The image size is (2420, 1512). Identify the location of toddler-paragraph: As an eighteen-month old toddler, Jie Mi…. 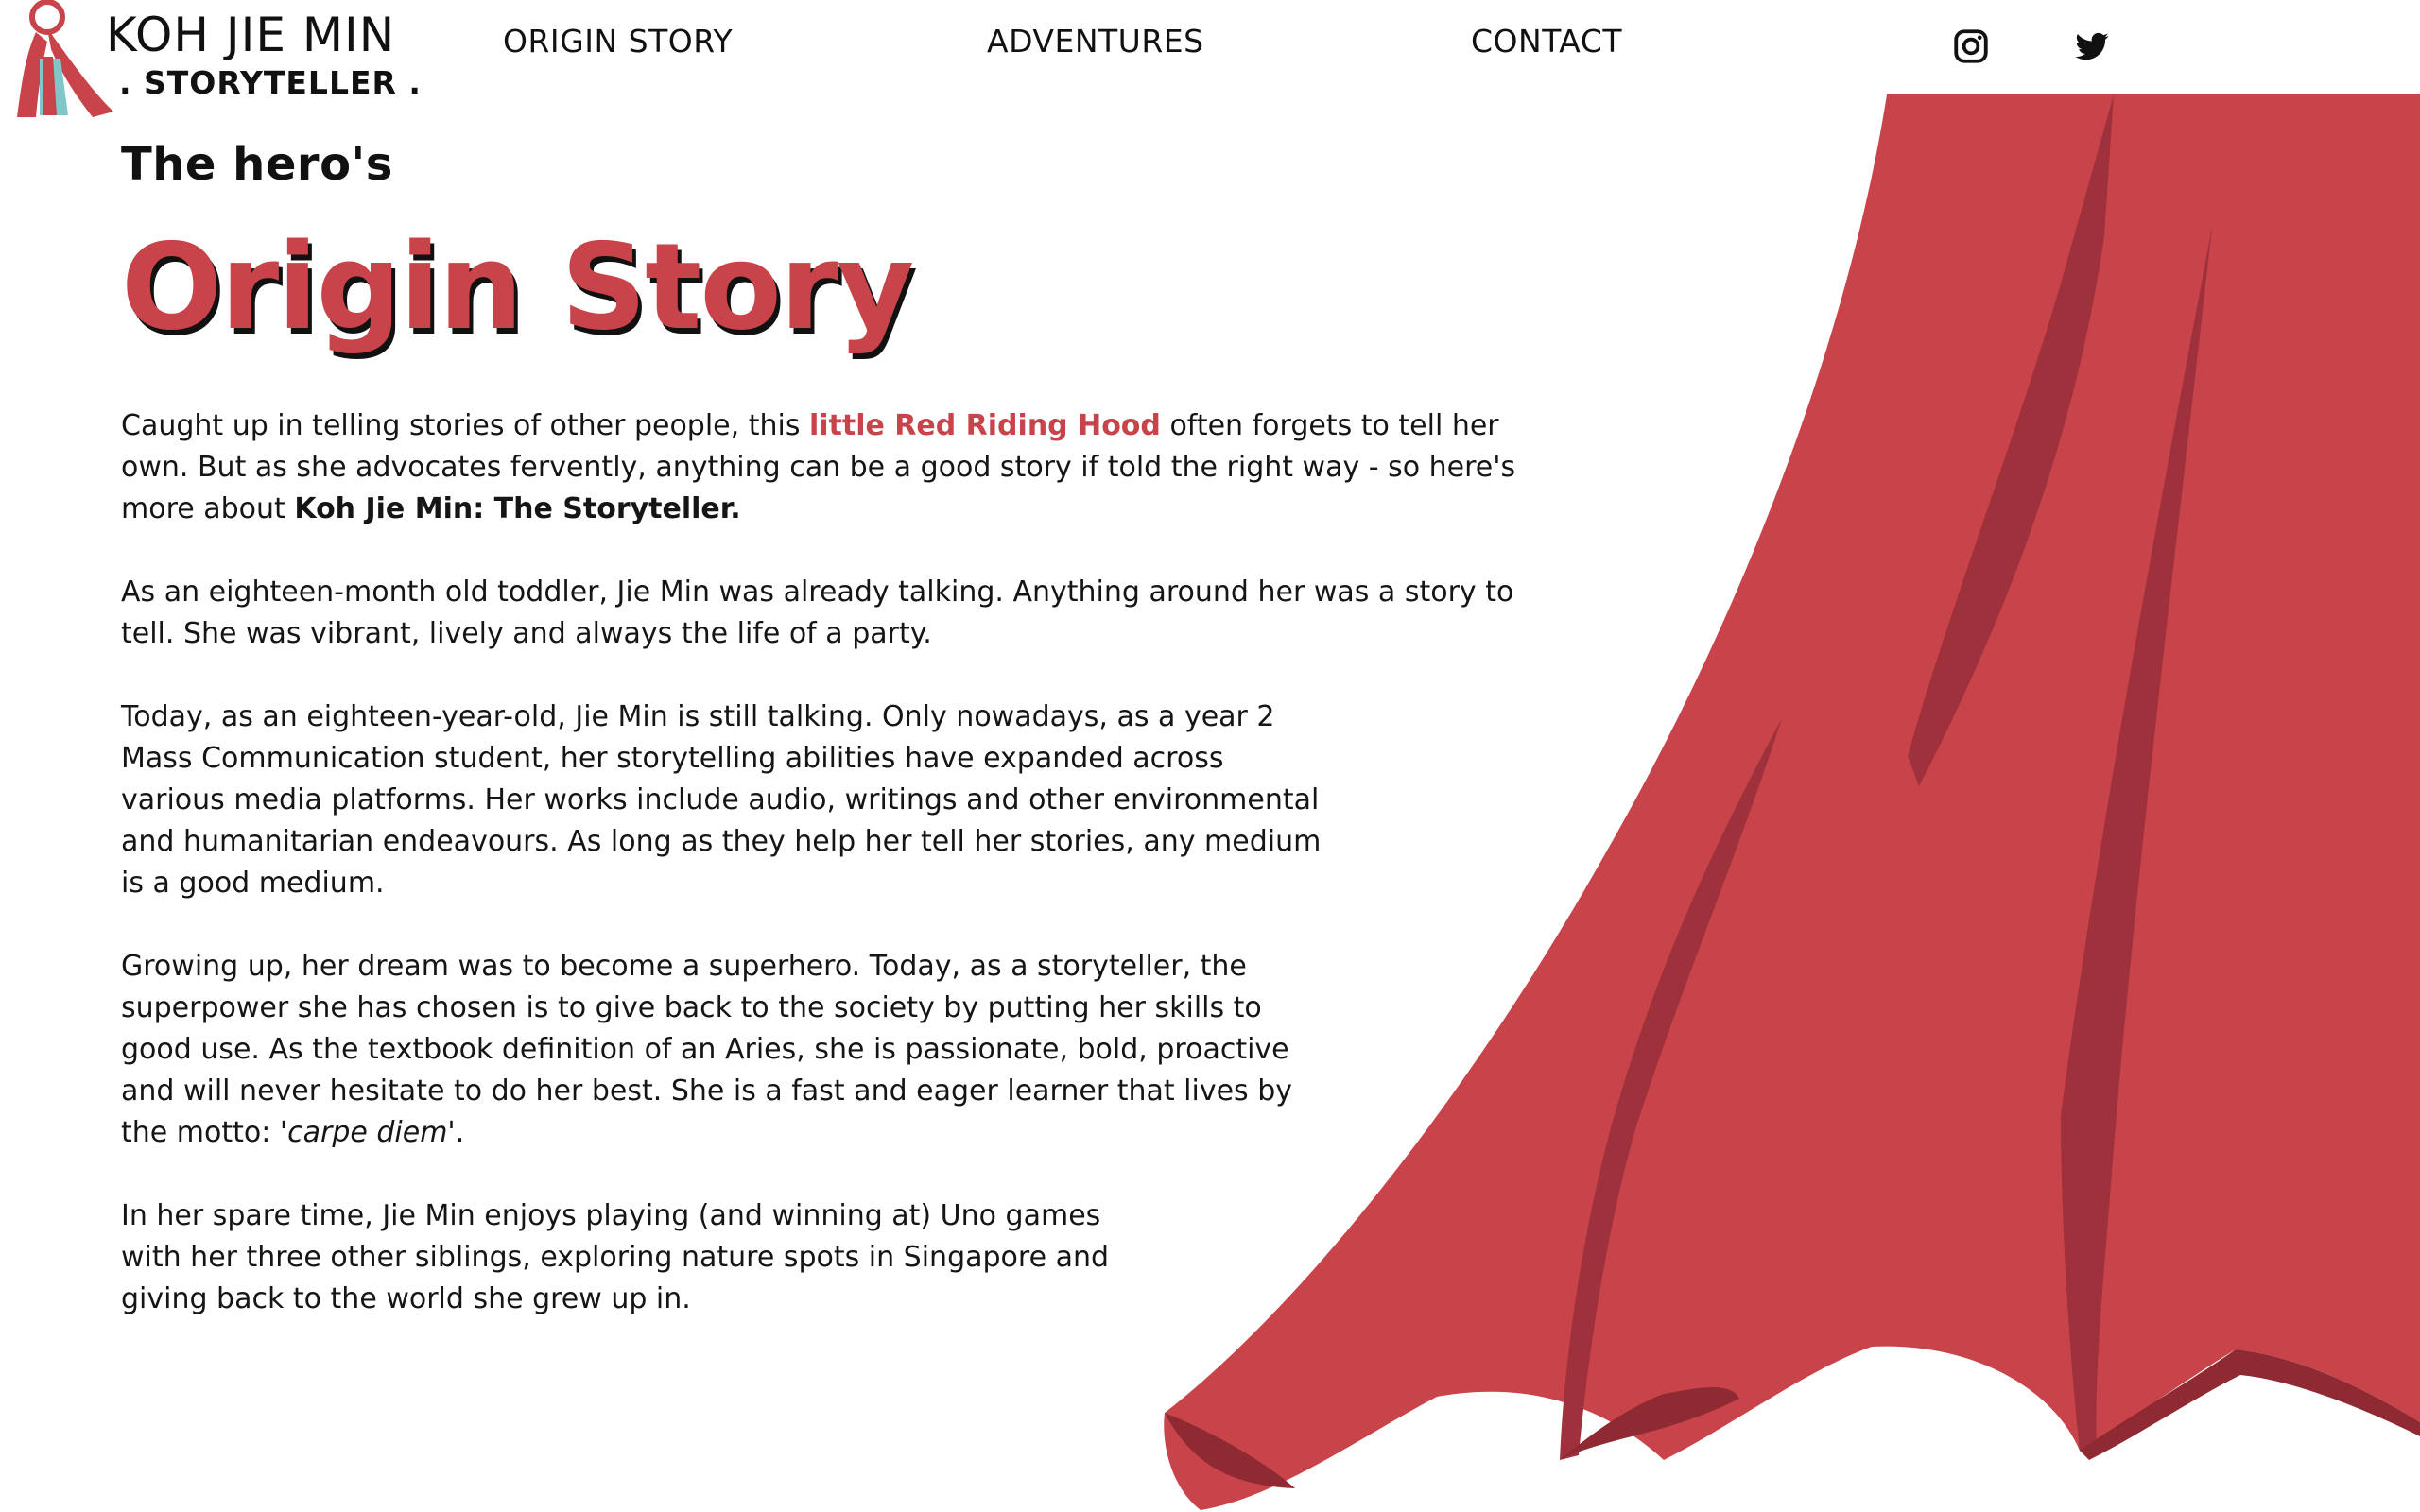
(817, 613).